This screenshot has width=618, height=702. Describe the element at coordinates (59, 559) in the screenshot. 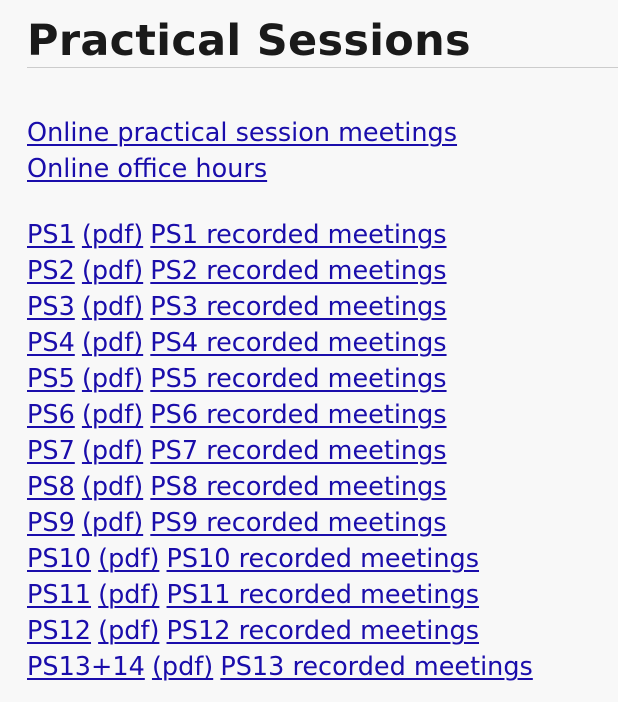

I see `session-link: PS10` at that location.